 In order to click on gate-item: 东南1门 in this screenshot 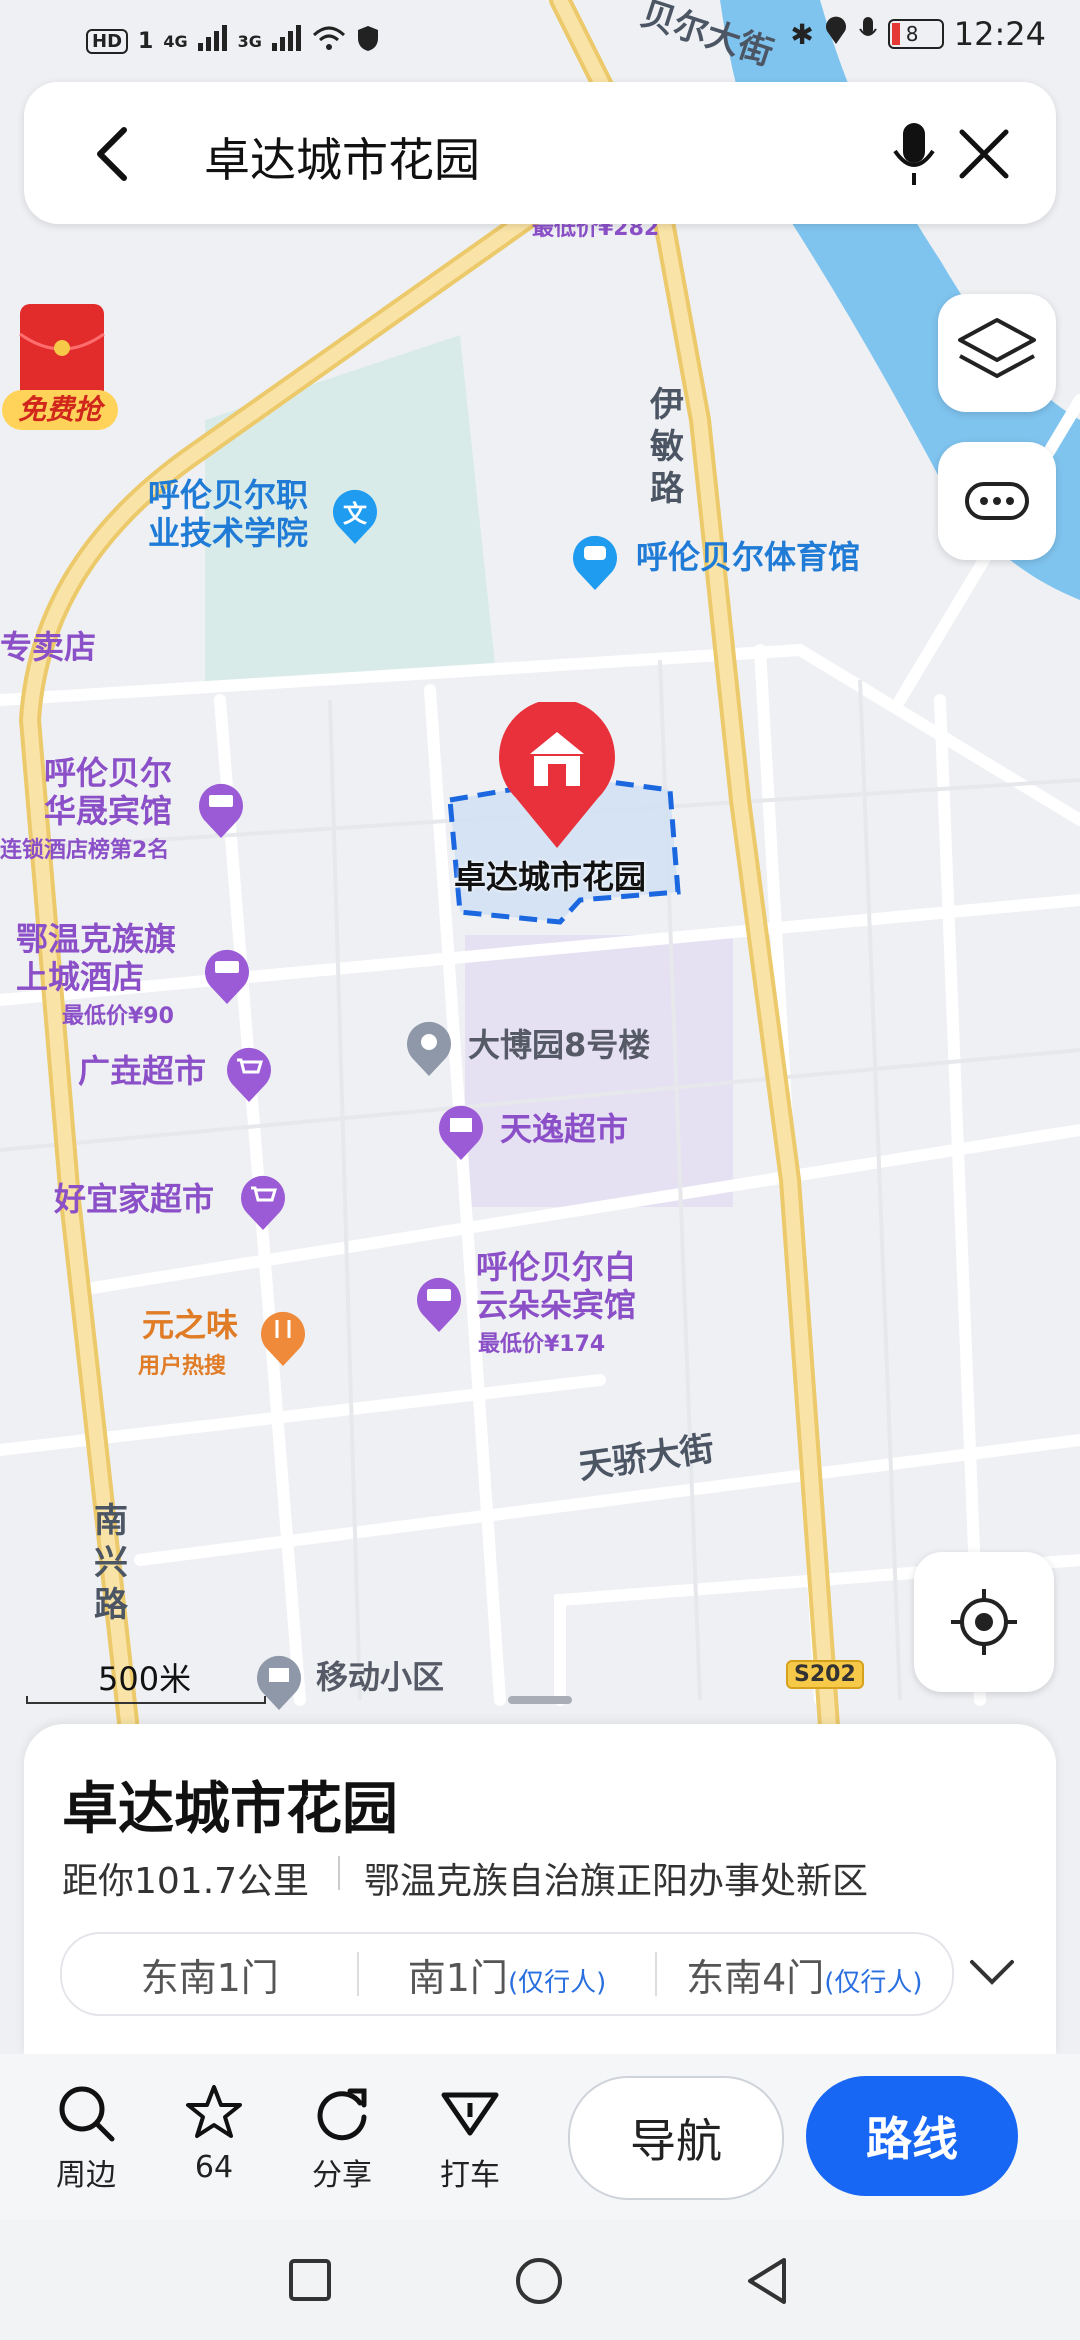, I will do `click(209, 1974)`.